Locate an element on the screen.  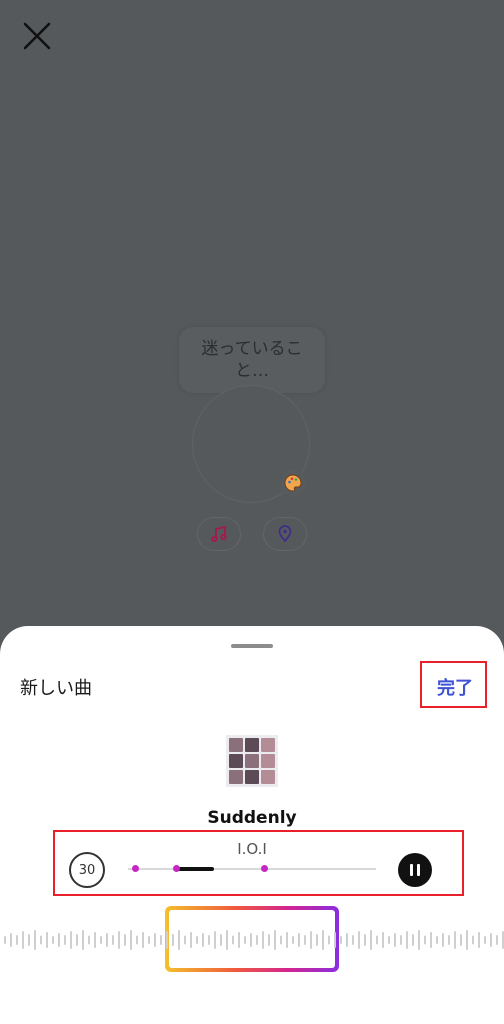
music-button is located at coordinates (219, 534).